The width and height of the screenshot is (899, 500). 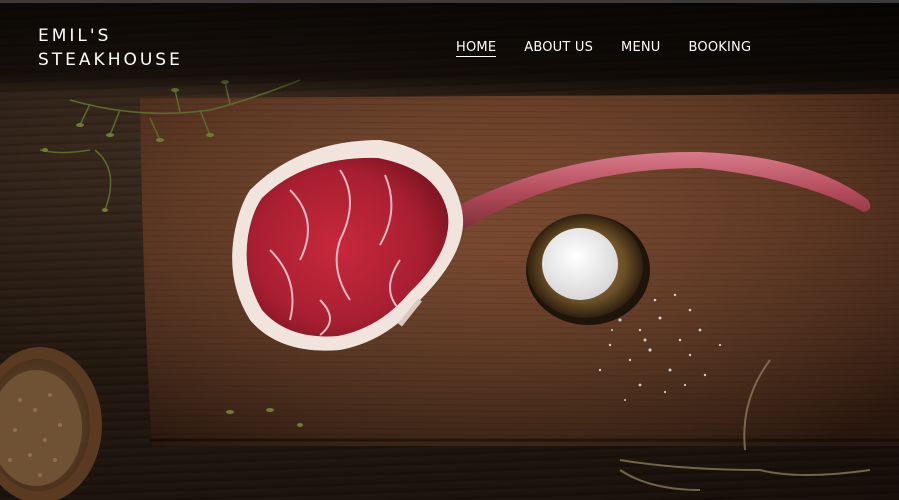 I want to click on nav-about-us: ABOUT US, so click(x=558, y=48).